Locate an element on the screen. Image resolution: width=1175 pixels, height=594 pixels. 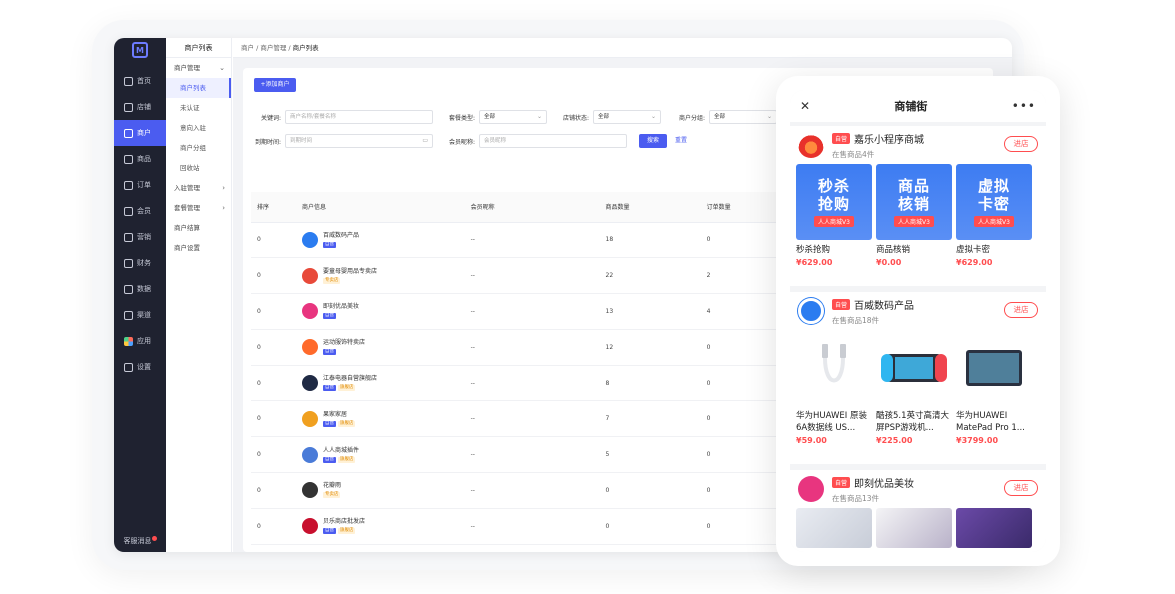
merchant-name: 人人商城插件 is located at coordinates (340, 450).